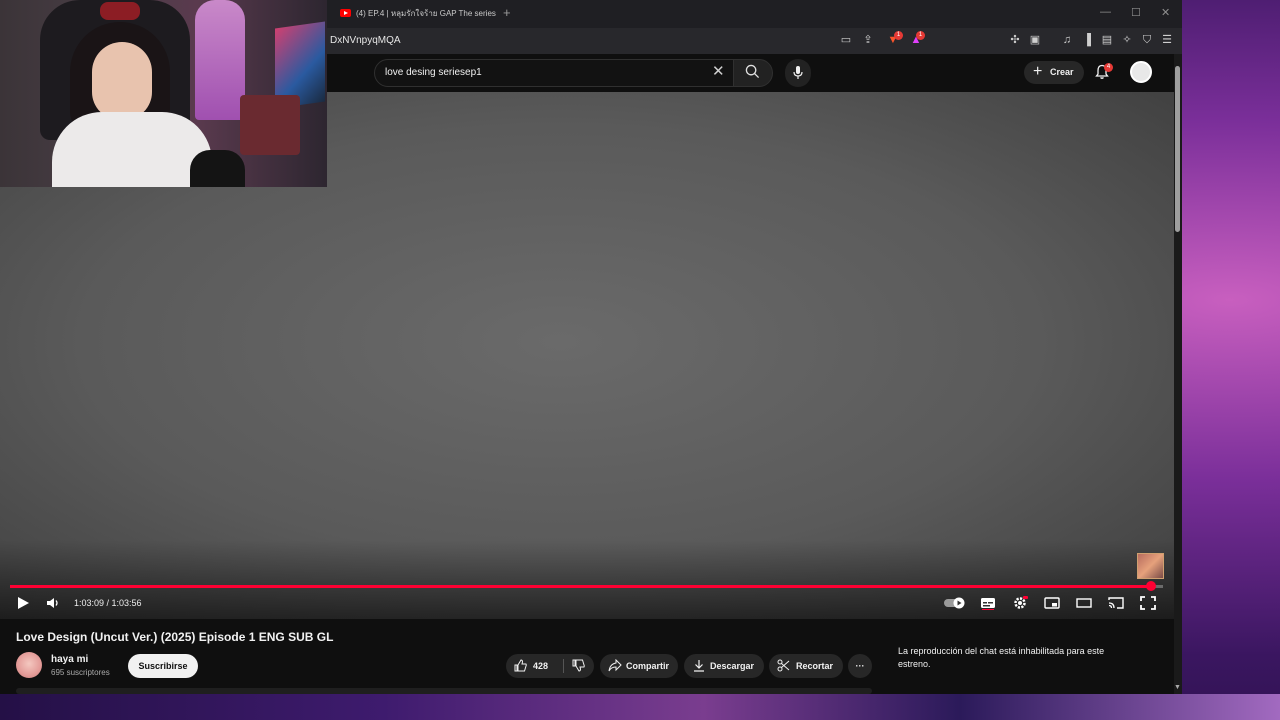 The height and width of the screenshot is (720, 1280). I want to click on download-label: Descargar, so click(732, 666).